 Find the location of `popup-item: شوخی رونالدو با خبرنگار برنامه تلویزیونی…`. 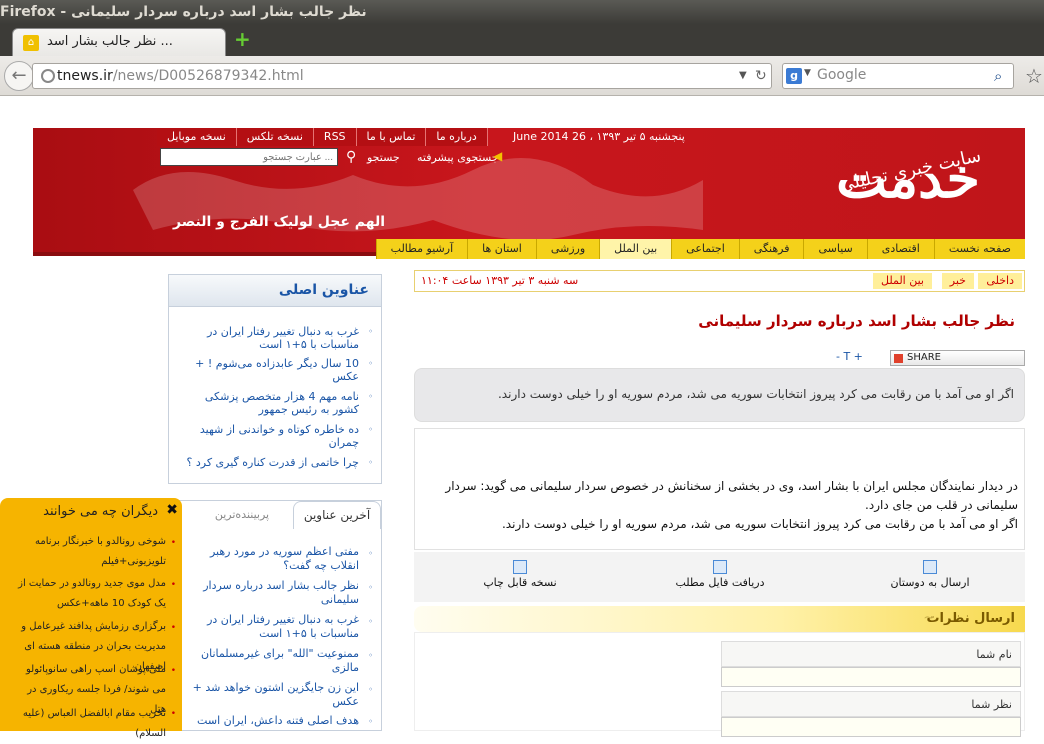

popup-item: شوخی رونالدو با خبرنگار برنامه تلویزیونی… is located at coordinates (88, 552).